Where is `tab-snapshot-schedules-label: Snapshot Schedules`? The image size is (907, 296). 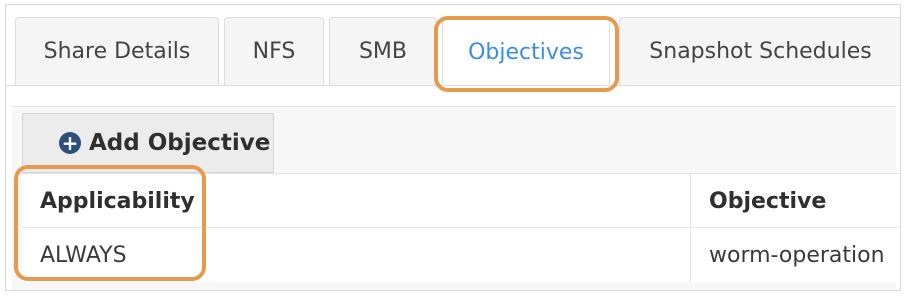 tab-snapshot-schedules-label: Snapshot Schedules is located at coordinates (760, 51).